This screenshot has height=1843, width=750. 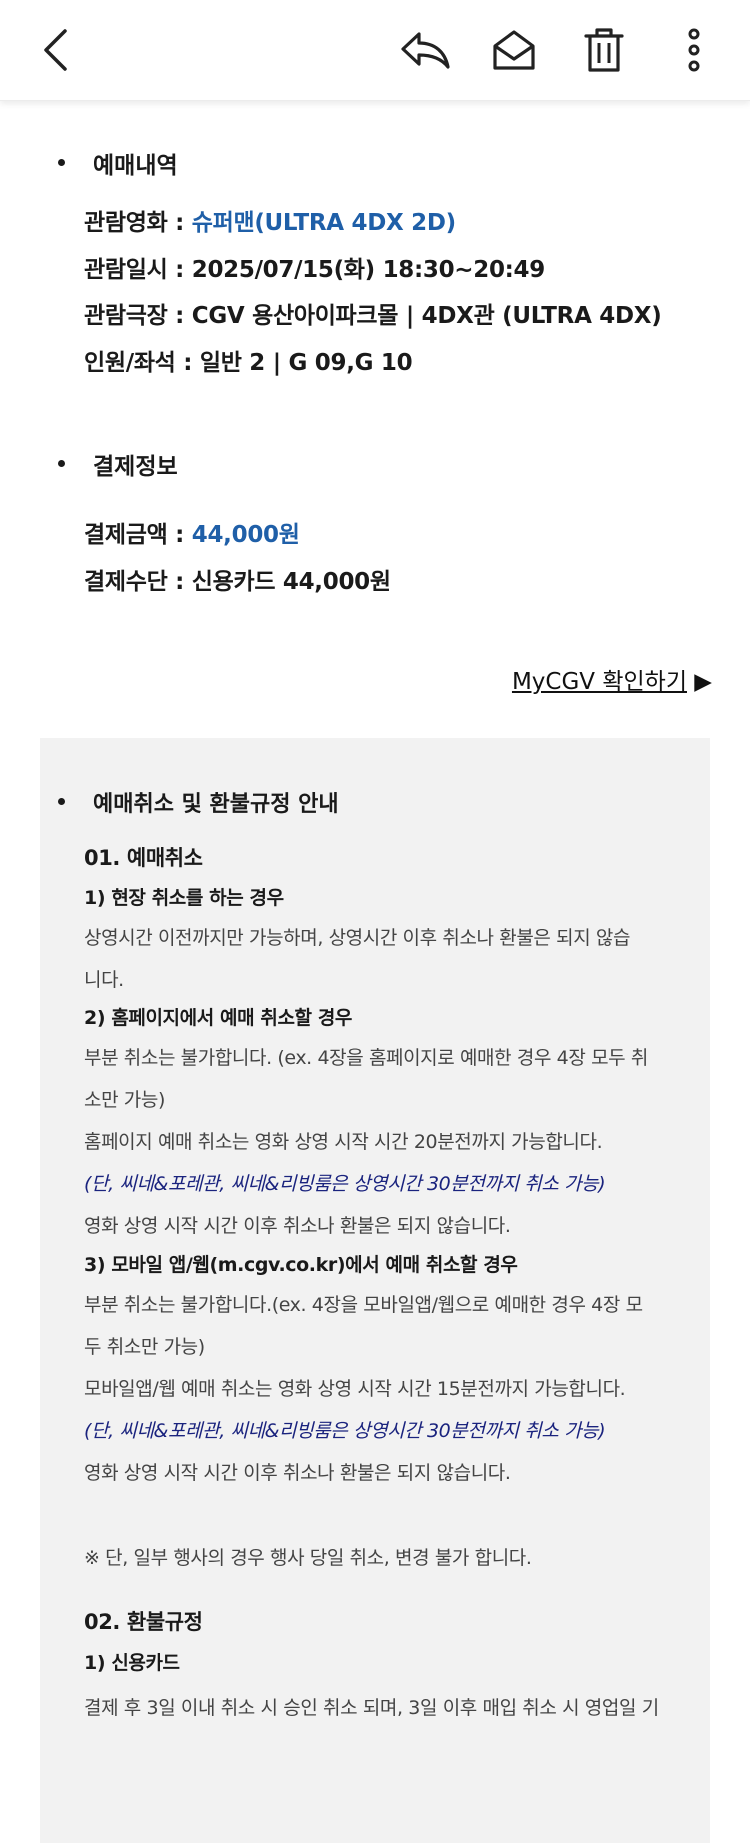 I want to click on reply-icon, so click(x=425, y=50).